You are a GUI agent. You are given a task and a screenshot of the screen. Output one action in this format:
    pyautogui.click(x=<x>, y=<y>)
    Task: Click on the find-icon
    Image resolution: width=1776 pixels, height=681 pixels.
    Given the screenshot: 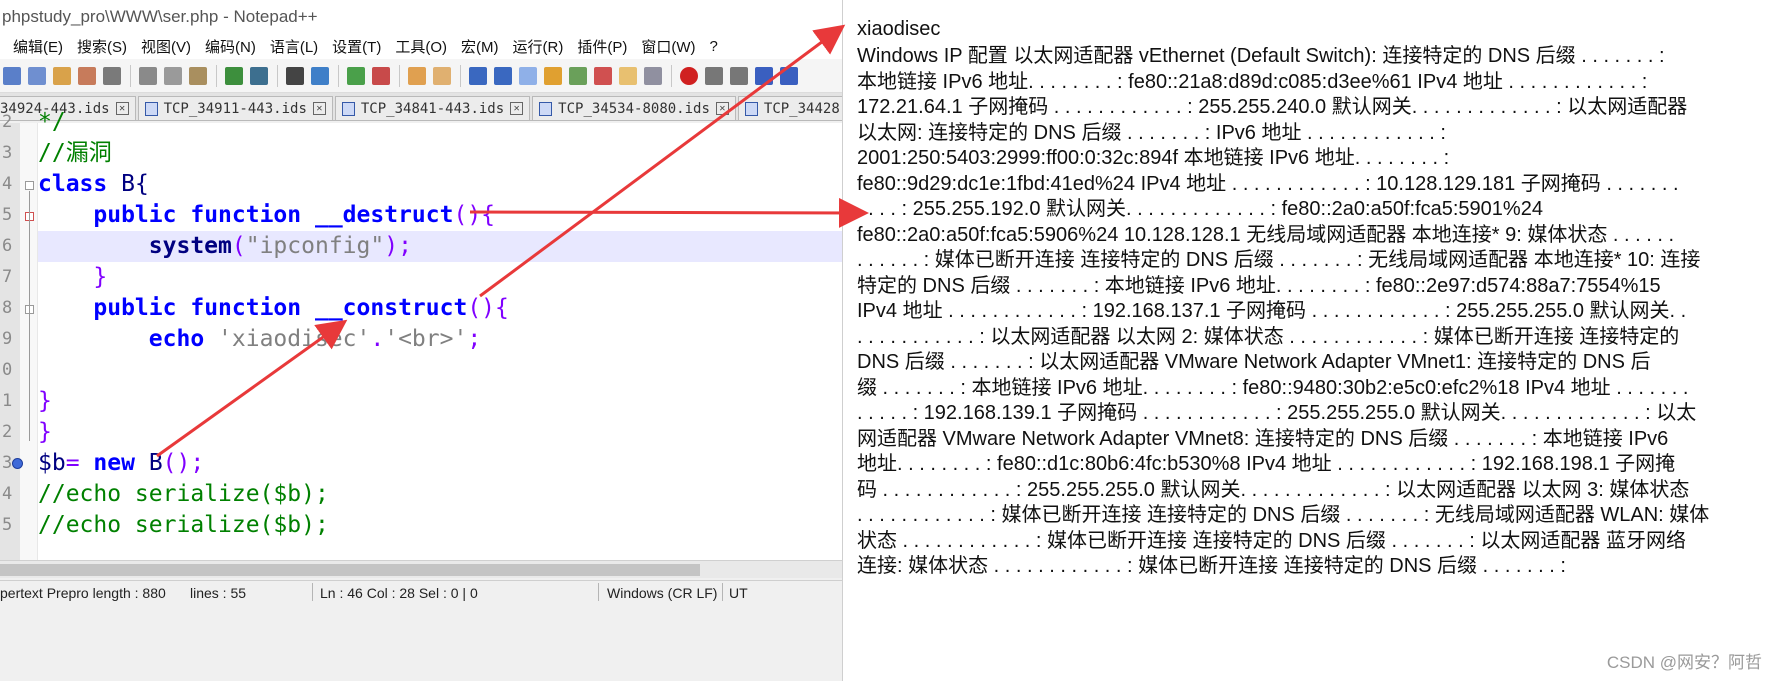 What is the action you would take?
    pyautogui.click(x=295, y=75)
    